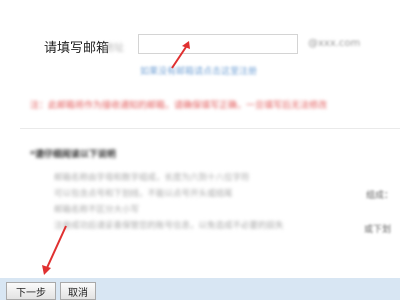  I want to click on email-label-suffix: 地址, so click(114, 48).